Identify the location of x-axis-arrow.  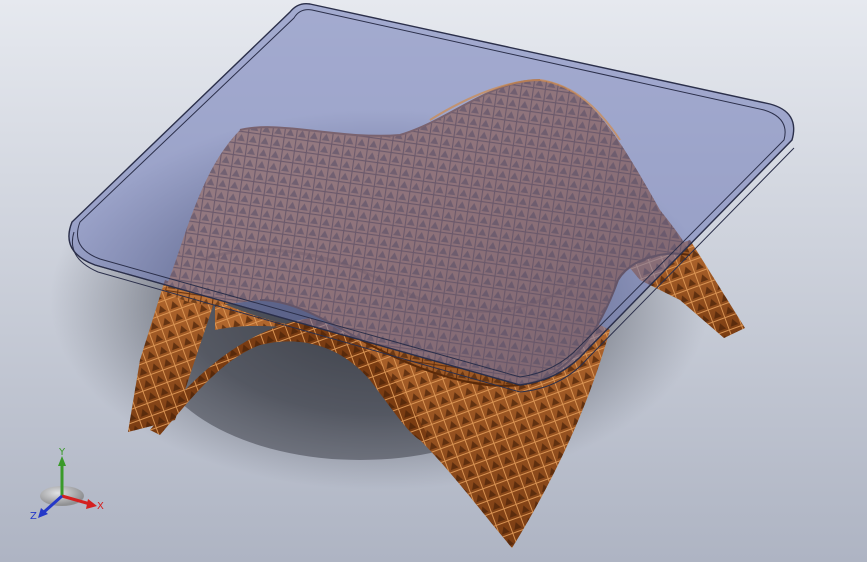
(91, 504).